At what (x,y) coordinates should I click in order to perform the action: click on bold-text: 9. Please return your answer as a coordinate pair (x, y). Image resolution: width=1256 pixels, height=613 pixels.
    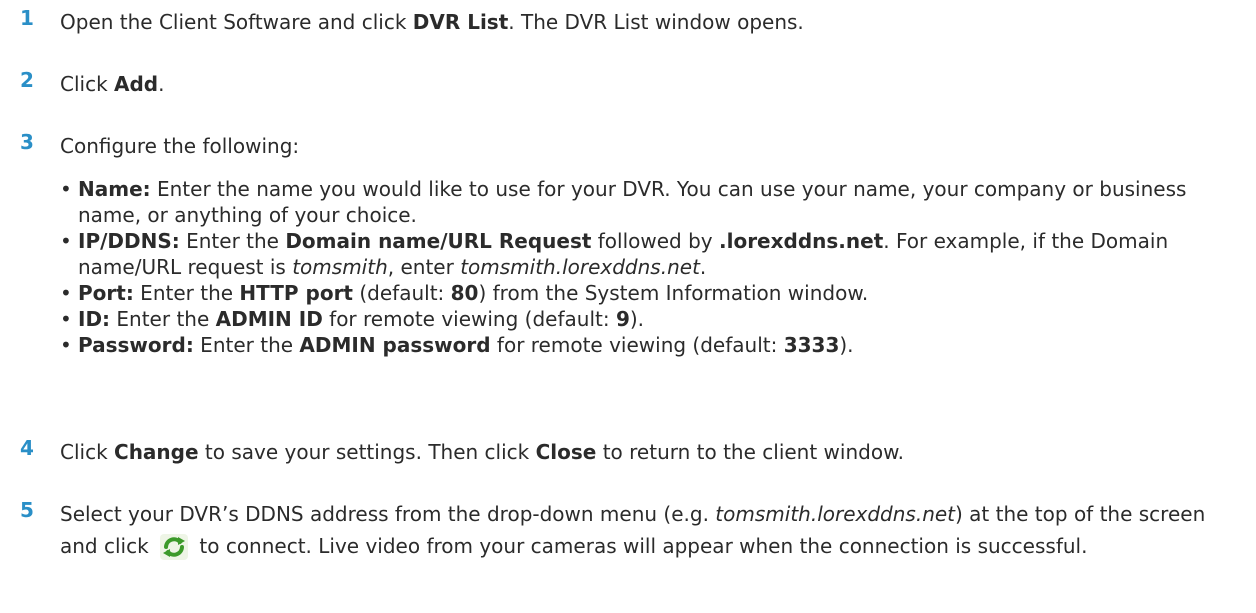
    Looking at the image, I should click on (622, 319).